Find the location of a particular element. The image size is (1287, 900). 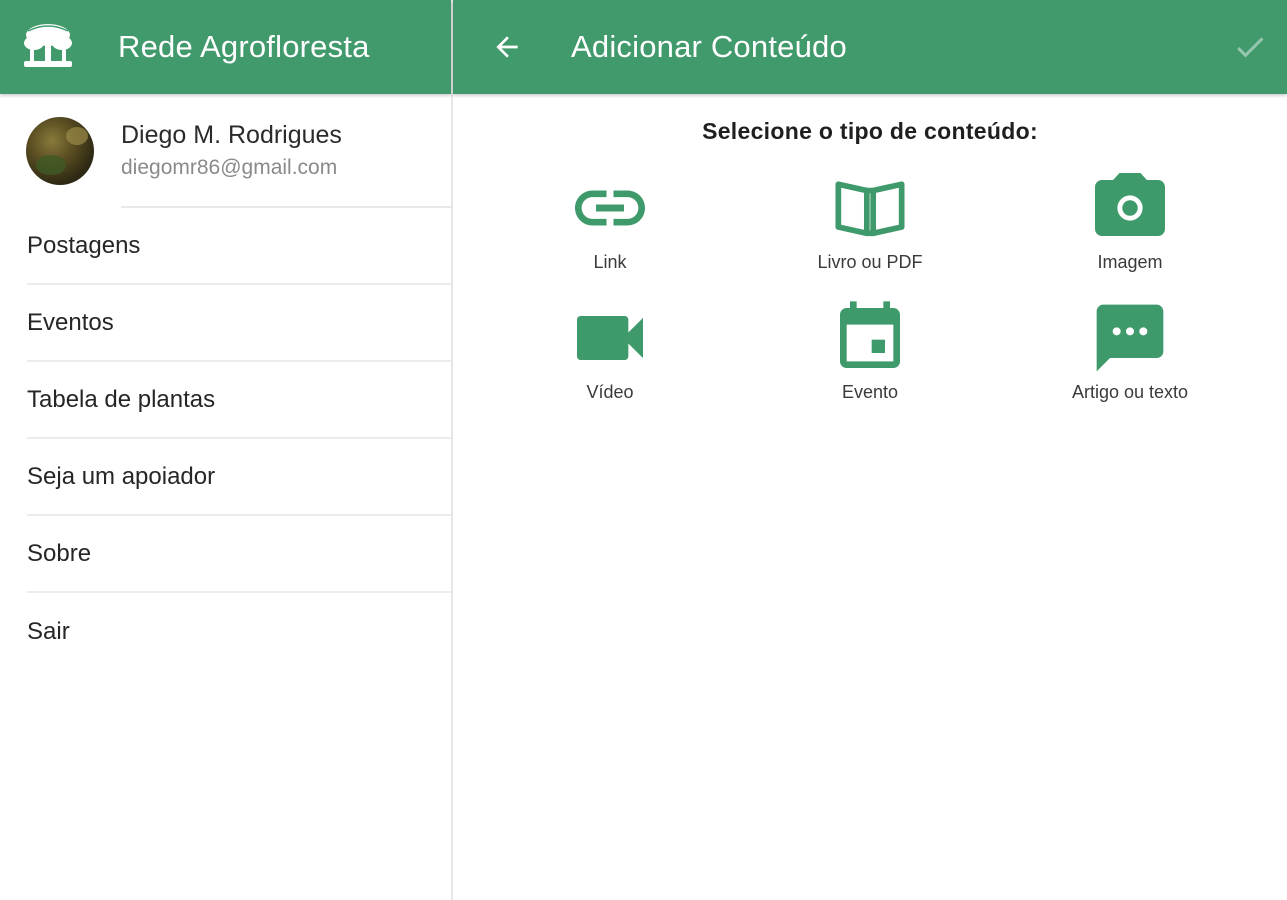

confirm-button is located at coordinates (1250, 47).